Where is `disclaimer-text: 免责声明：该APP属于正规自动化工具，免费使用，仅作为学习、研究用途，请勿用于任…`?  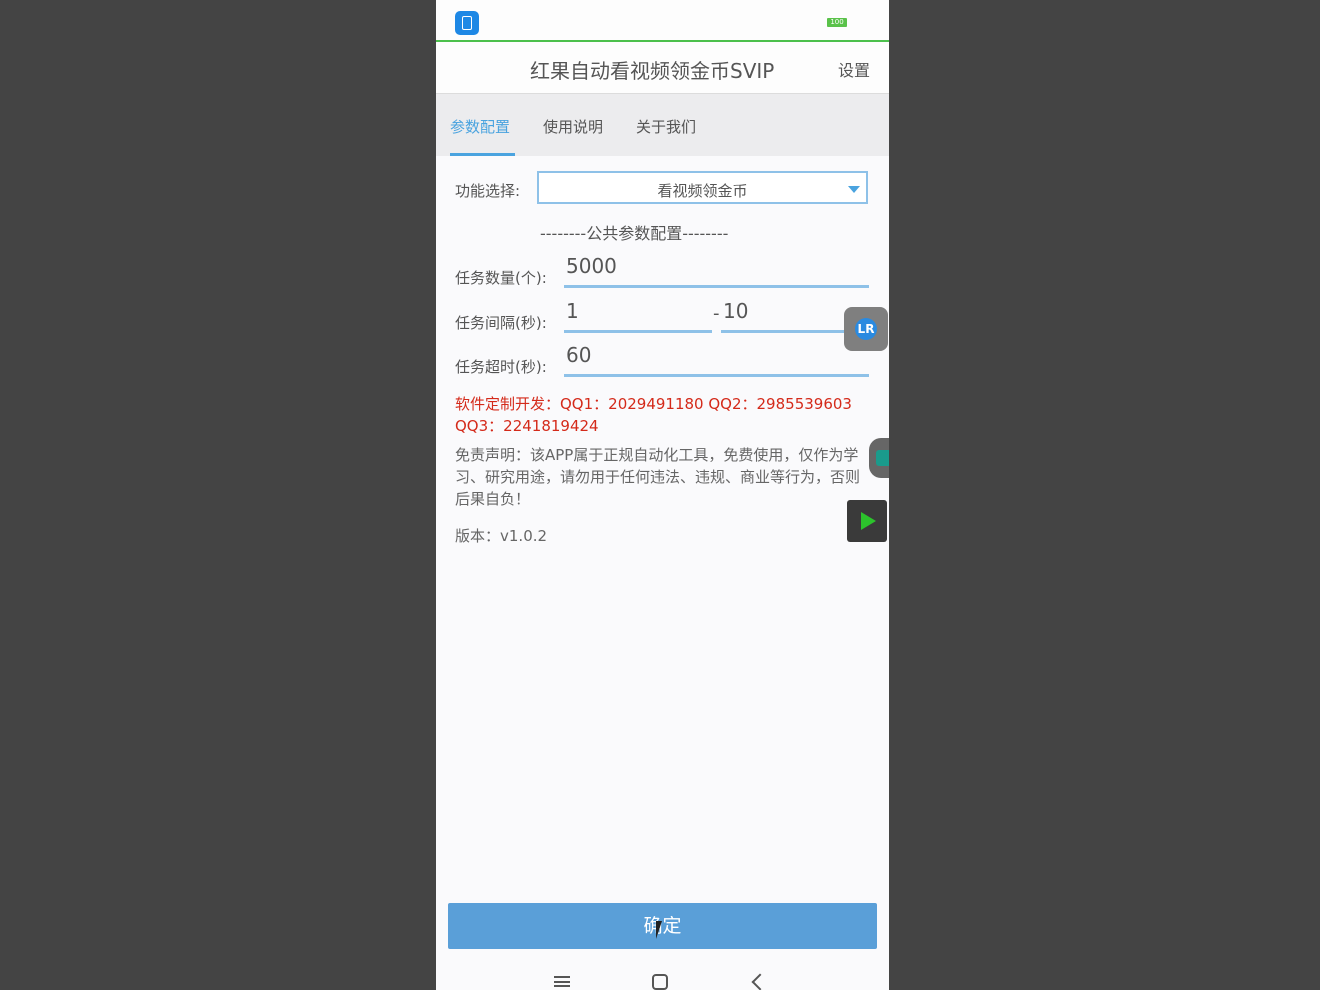
disclaimer-text: 免责声明：该APP属于正规自动化工具，免费使用，仅作为学习、研究用途，请勿用于任… is located at coordinates (658, 477).